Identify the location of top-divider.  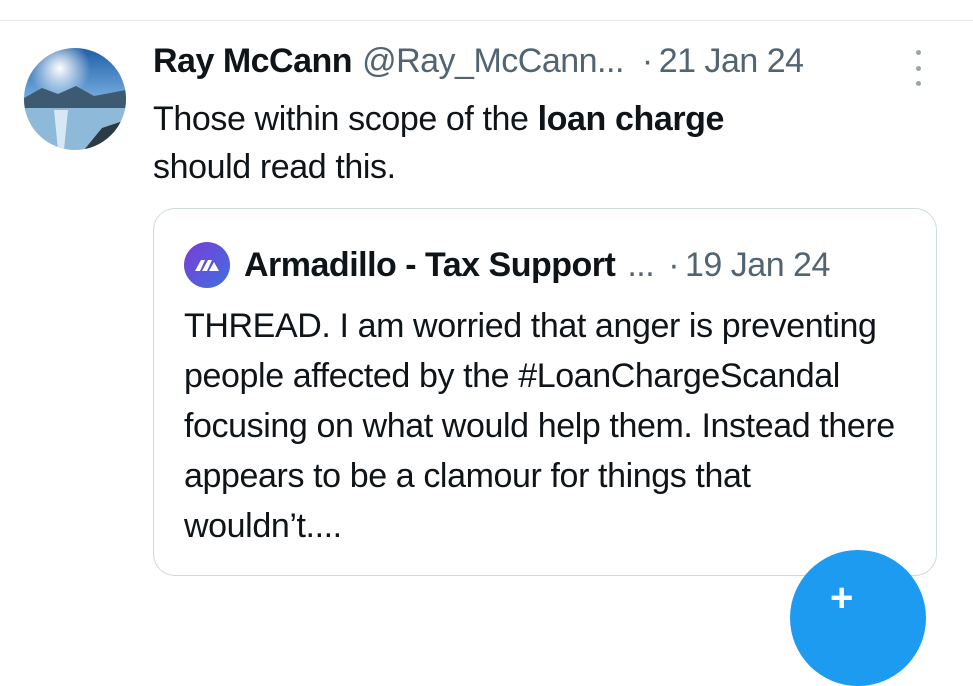
(486, 20).